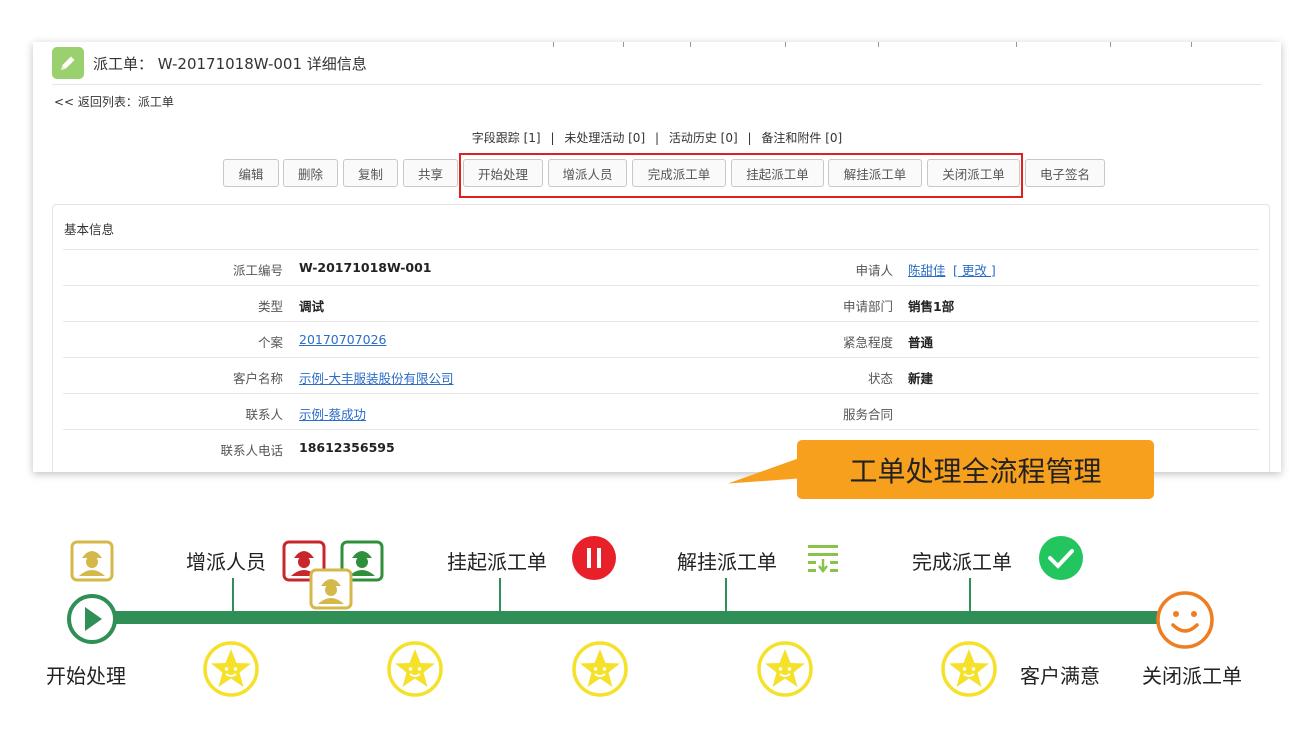 The image size is (1316, 736). I want to click on field-label: 客户名称, so click(257, 378).